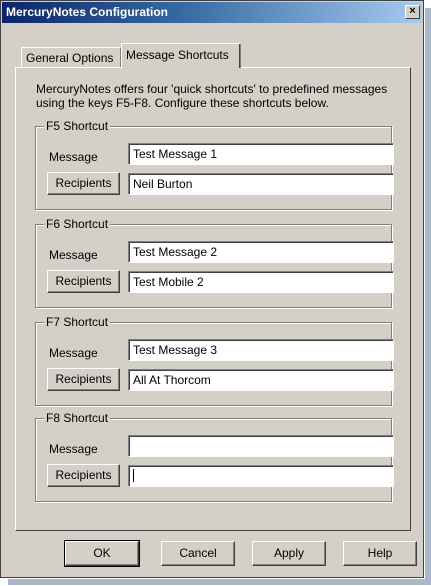  What do you see at coordinates (133, 475) in the screenshot?
I see `text-caret` at bounding box center [133, 475].